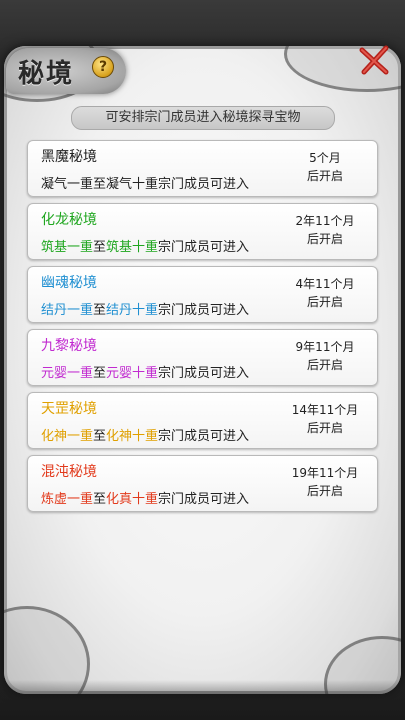  What do you see at coordinates (325, 473) in the screenshot?
I see `time-remaining: 19年11个月` at bounding box center [325, 473].